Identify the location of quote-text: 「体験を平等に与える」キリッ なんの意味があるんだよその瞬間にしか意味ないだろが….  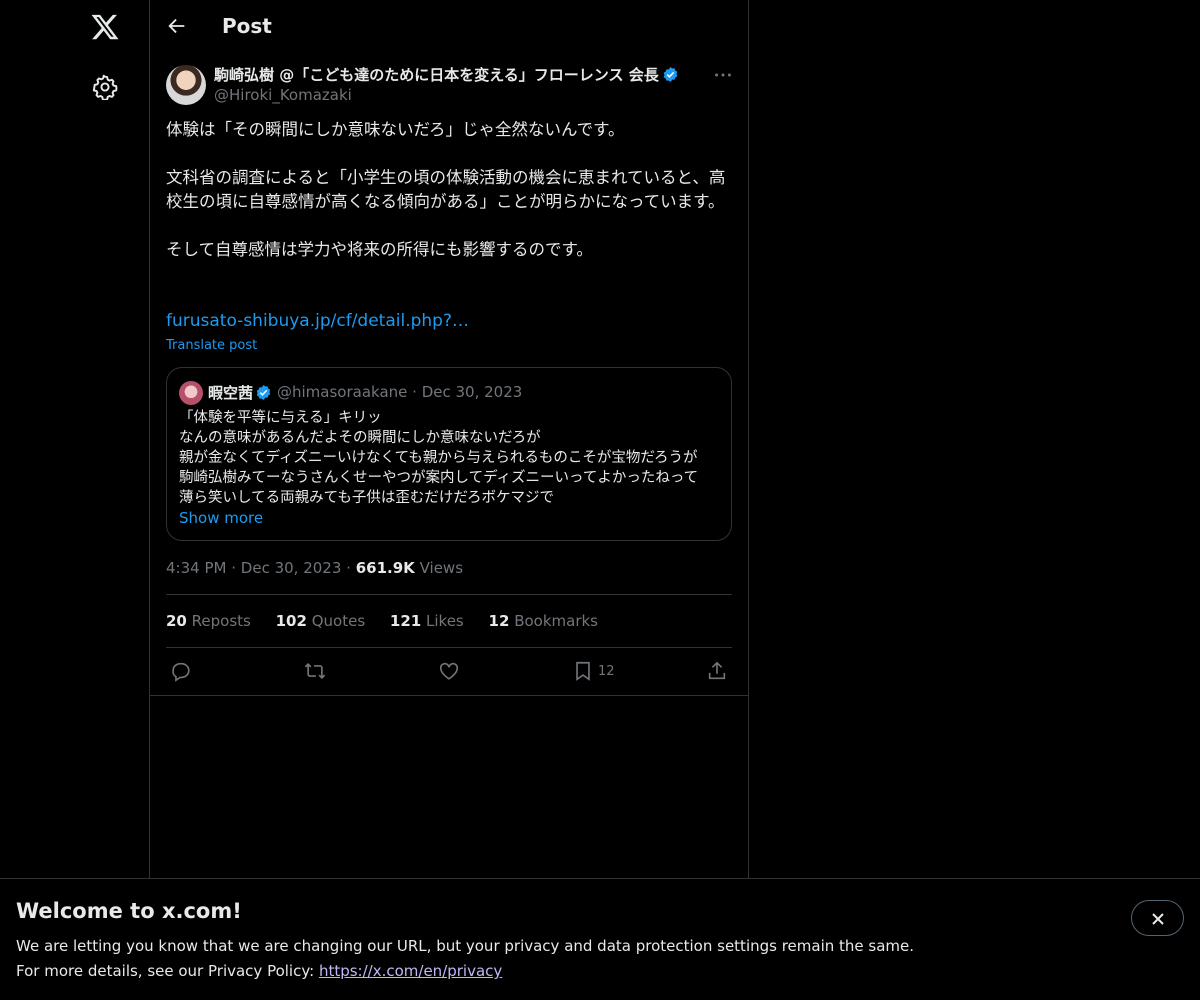
(451, 458).